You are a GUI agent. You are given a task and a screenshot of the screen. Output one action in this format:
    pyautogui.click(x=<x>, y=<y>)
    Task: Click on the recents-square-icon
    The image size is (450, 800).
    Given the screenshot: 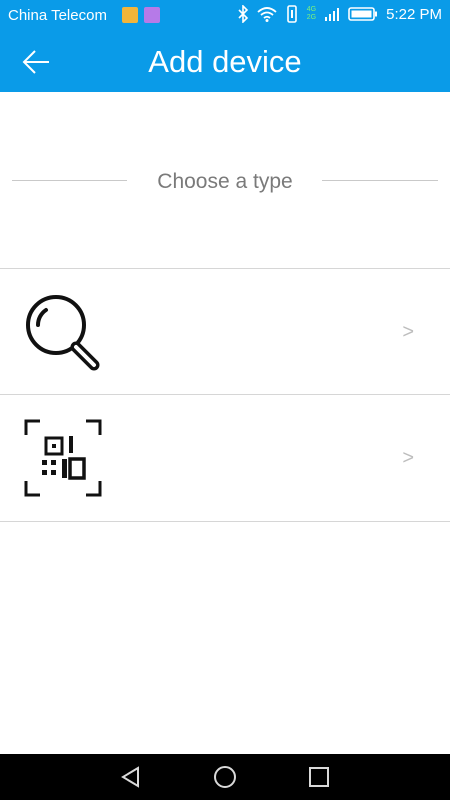 What is the action you would take?
    pyautogui.click(x=319, y=777)
    